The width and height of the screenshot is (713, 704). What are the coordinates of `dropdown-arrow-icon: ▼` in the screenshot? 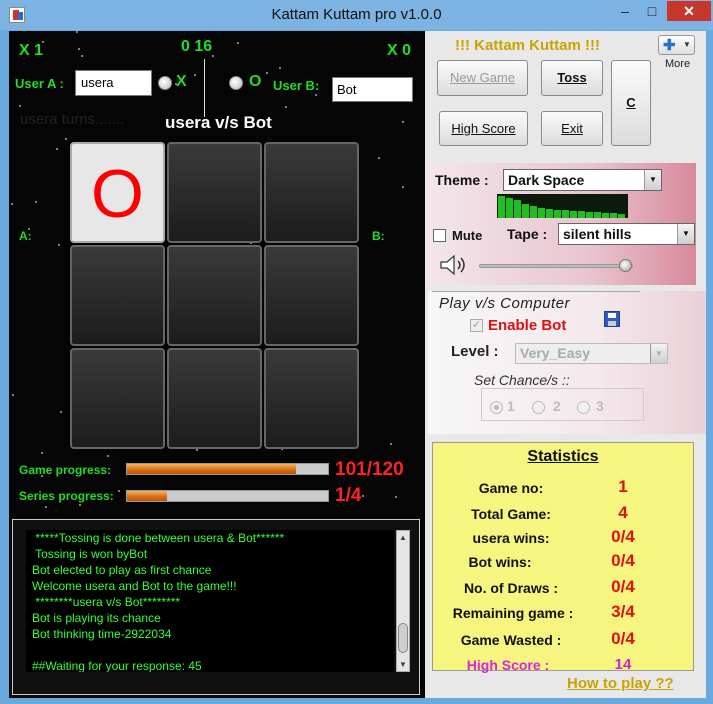 It's located at (687, 44).